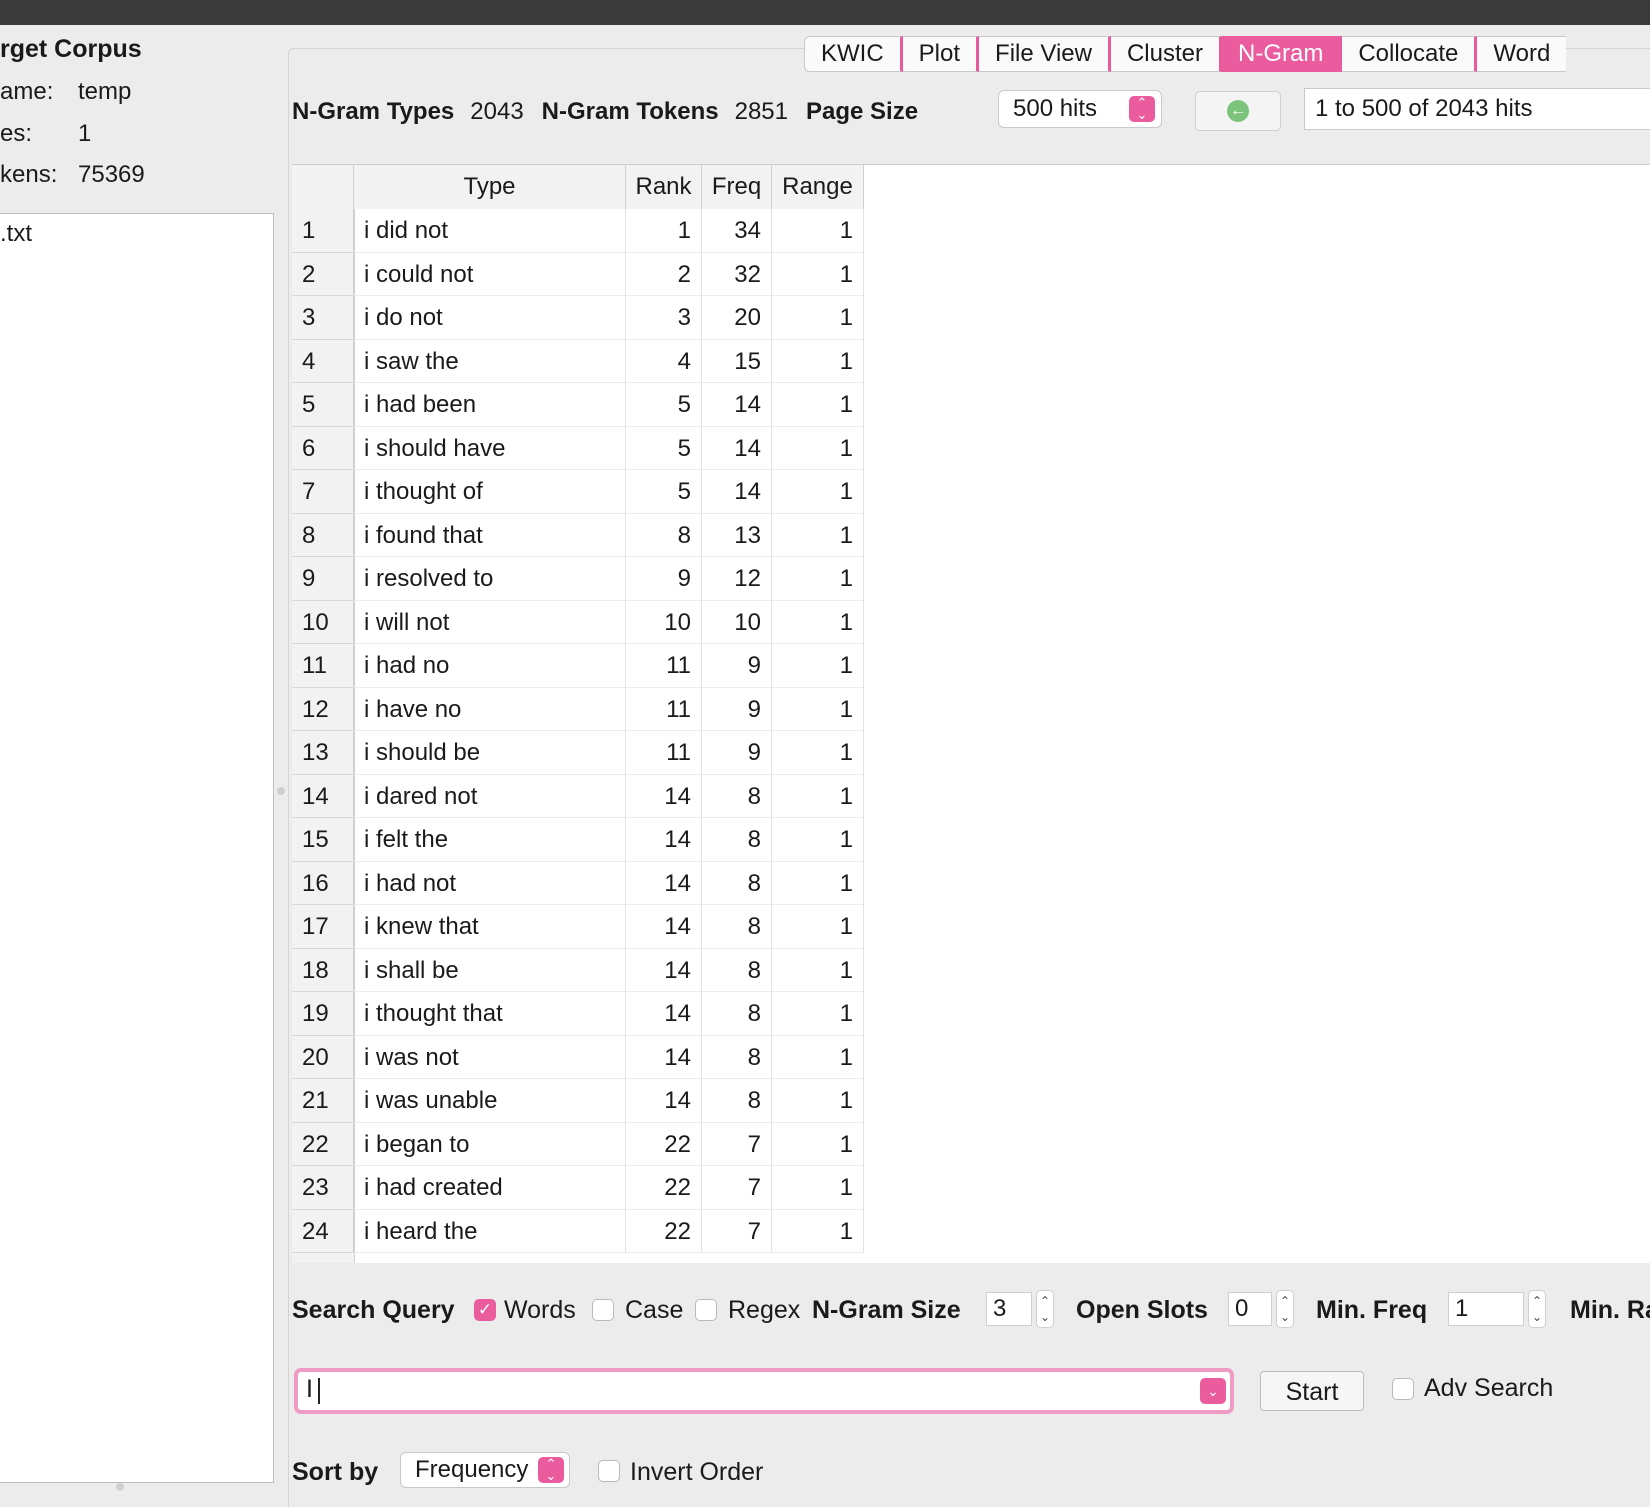 The height and width of the screenshot is (1507, 1650). What do you see at coordinates (853, 54) in the screenshot?
I see `tab-kwic: KWIC` at bounding box center [853, 54].